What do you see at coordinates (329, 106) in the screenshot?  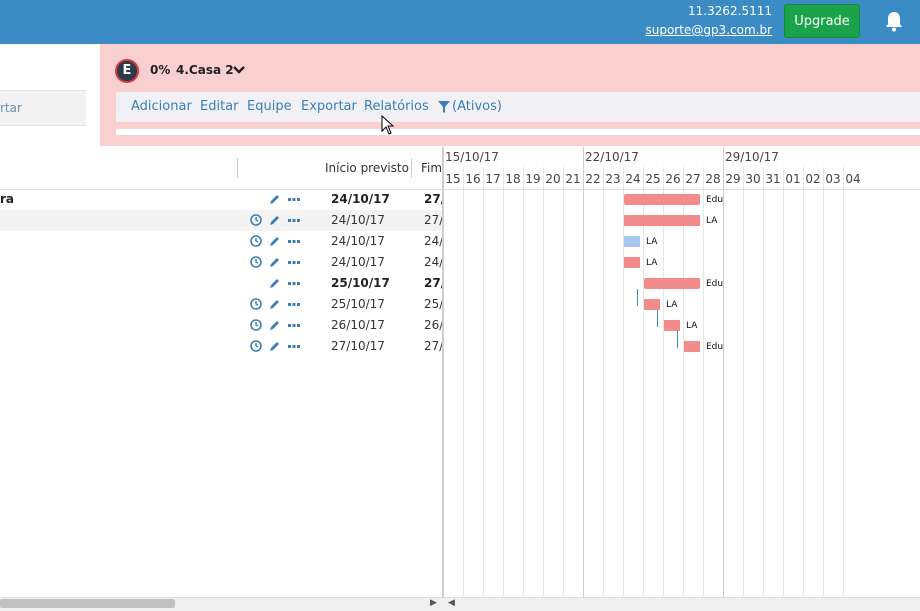 I see `menu-exportar: Exportar` at bounding box center [329, 106].